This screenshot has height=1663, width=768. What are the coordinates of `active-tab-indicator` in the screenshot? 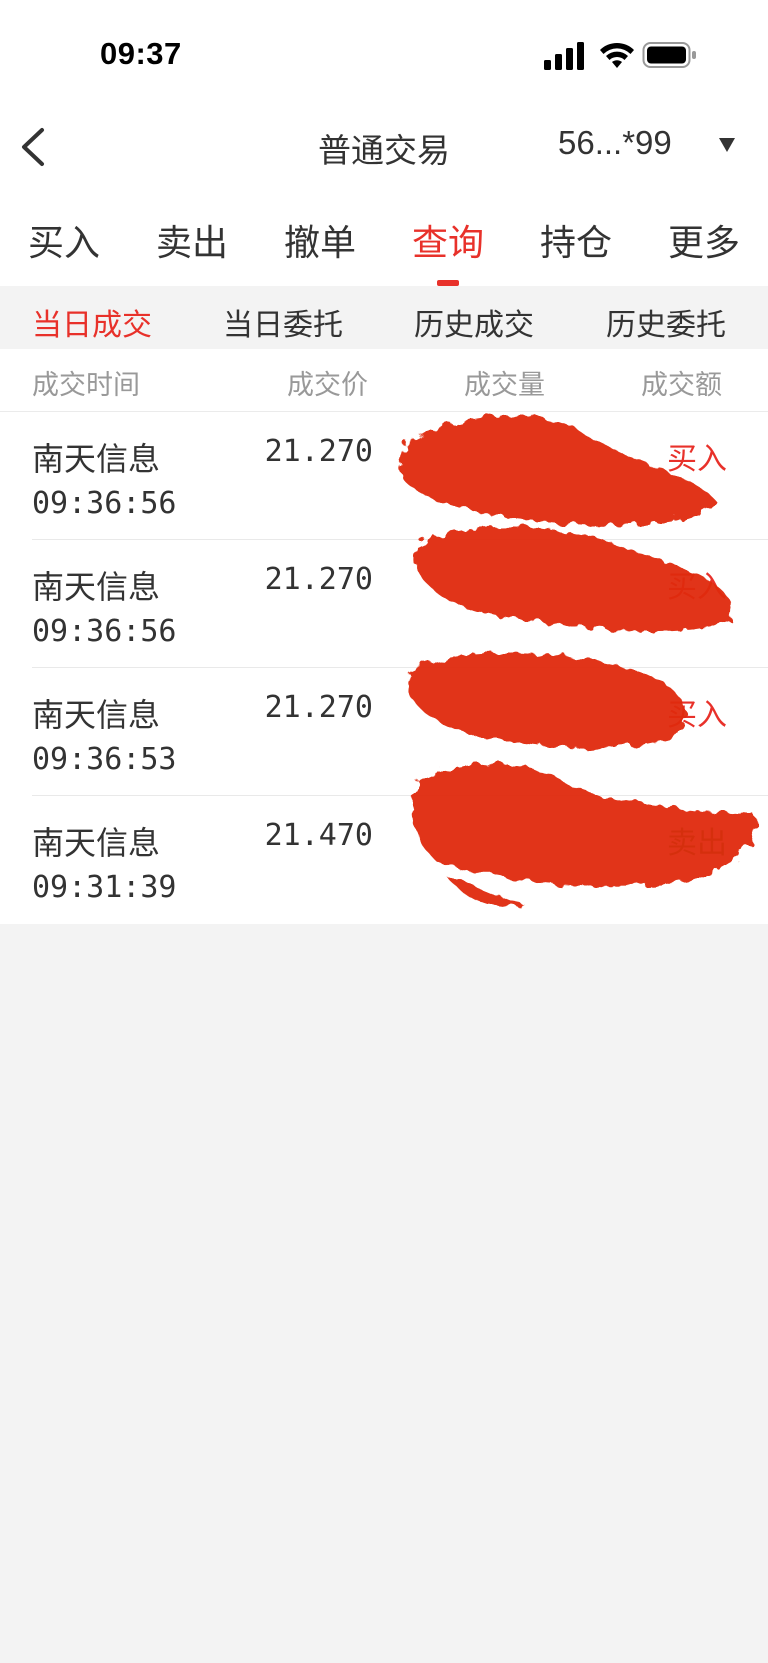 It's located at (448, 283).